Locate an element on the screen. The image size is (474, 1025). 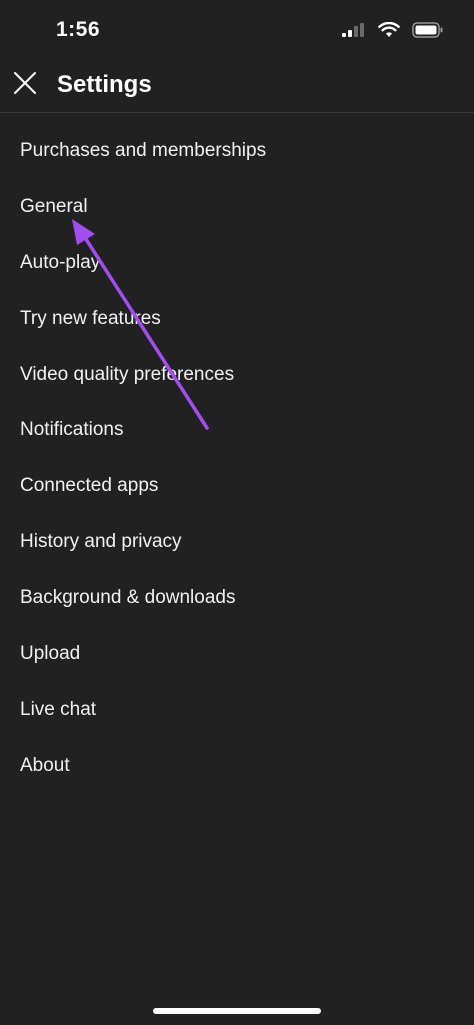
menu-item-connected-apps: Connected apps is located at coordinates (237, 486).